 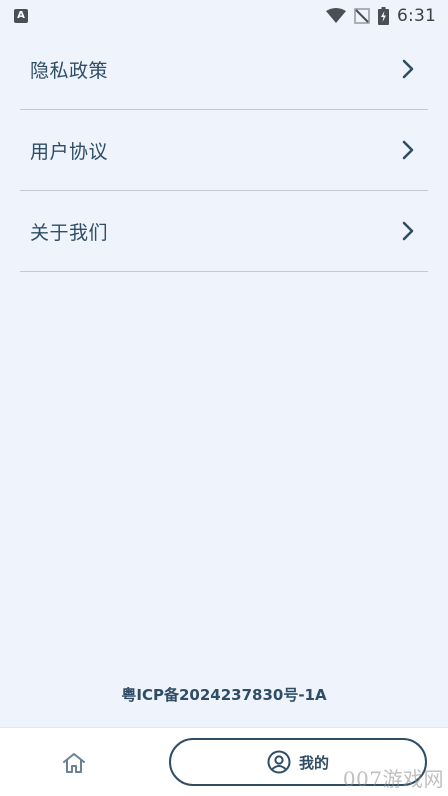 What do you see at coordinates (69, 232) in the screenshot?
I see `menu-item-label: 关于我们` at bounding box center [69, 232].